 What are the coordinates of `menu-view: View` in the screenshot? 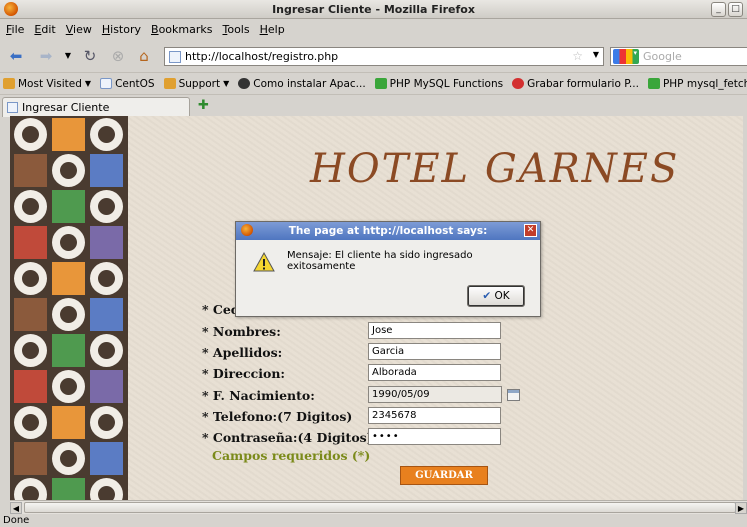 It's located at (79, 29).